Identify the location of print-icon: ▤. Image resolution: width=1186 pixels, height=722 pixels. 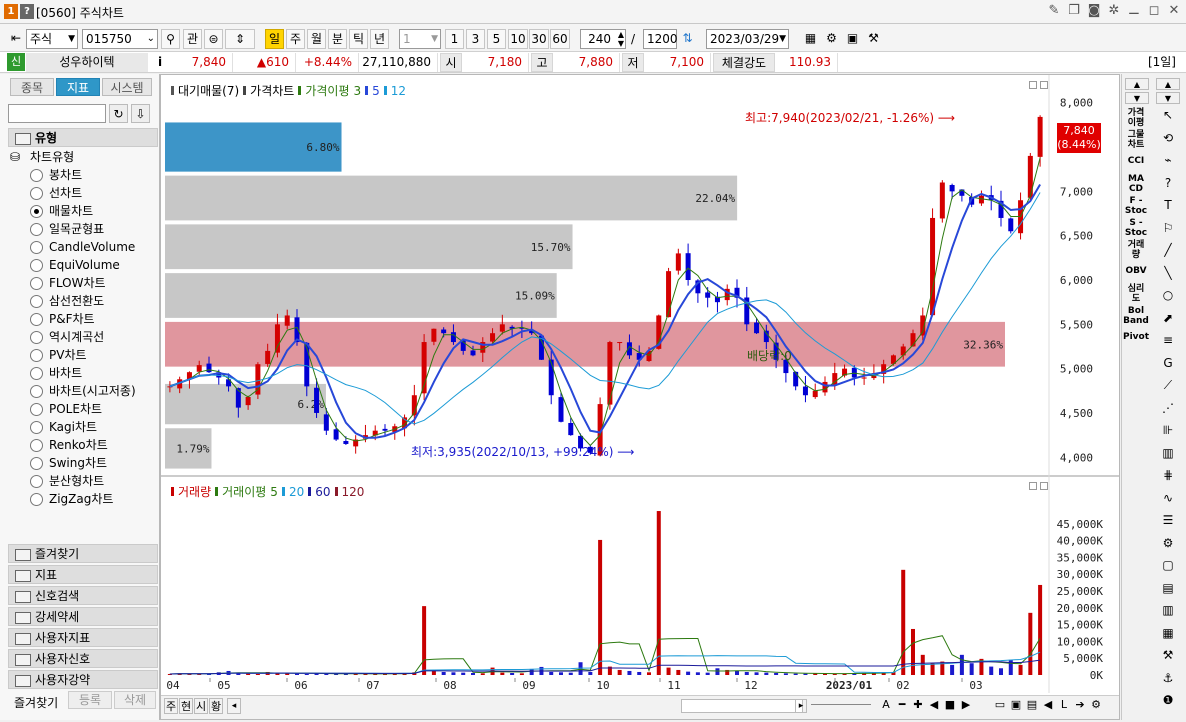
(1032, 704).